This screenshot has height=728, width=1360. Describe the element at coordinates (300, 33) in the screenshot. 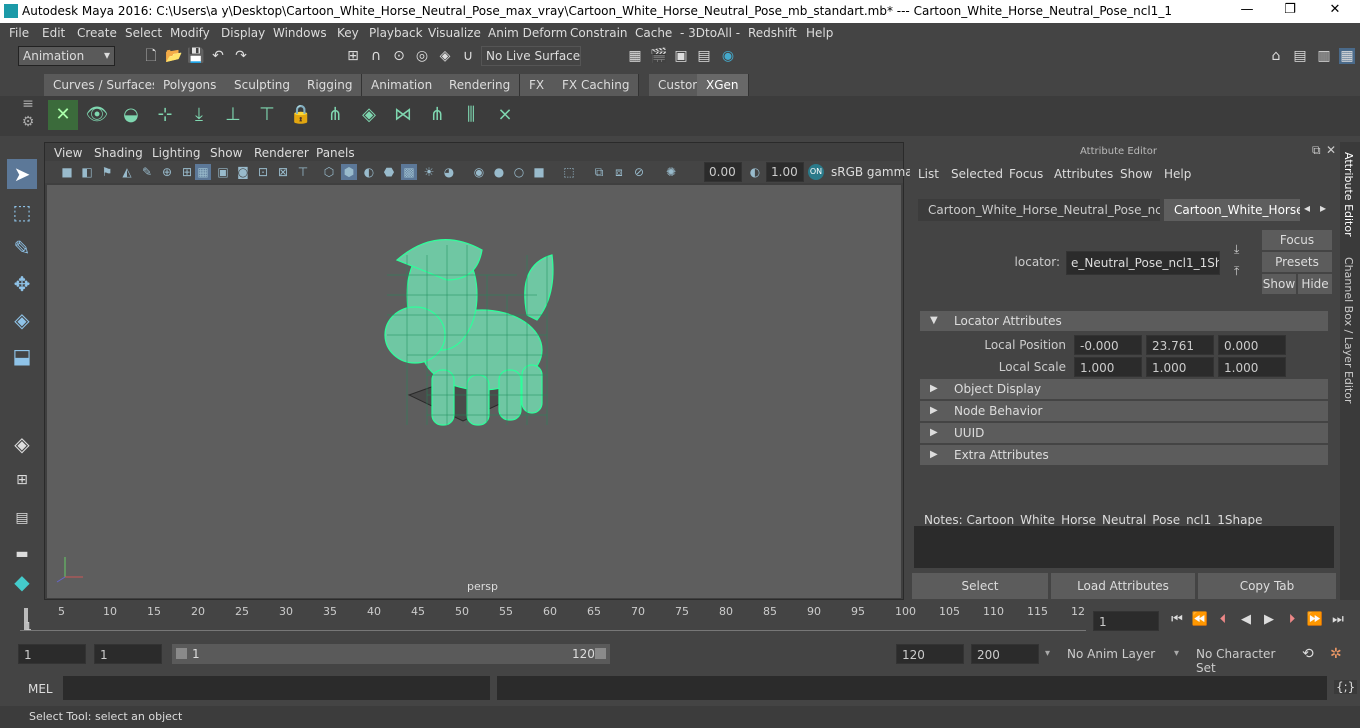

I see `menu-windows: Windows` at that location.